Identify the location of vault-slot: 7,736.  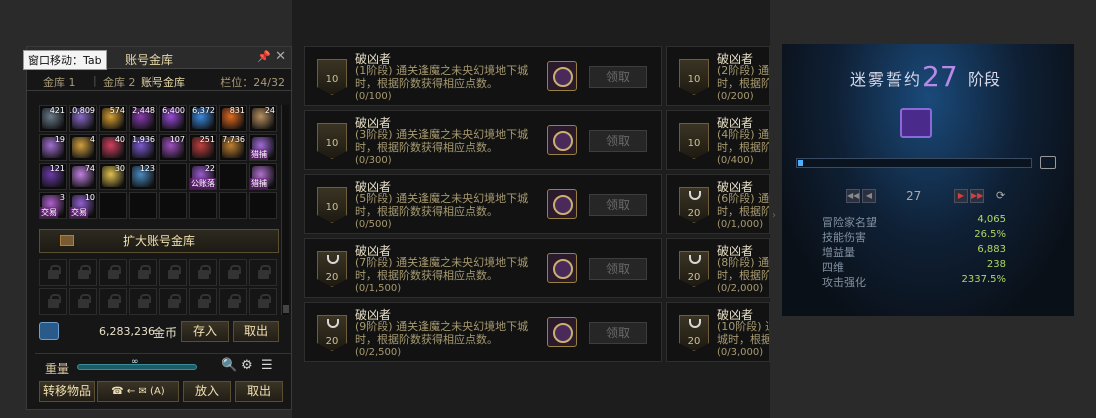
(233, 147).